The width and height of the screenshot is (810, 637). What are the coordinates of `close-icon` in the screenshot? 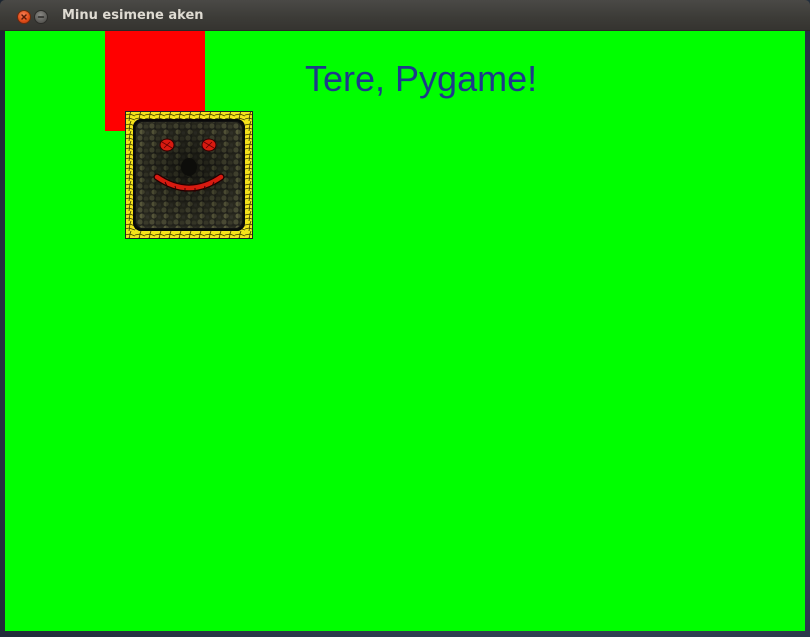 It's located at (24, 17).